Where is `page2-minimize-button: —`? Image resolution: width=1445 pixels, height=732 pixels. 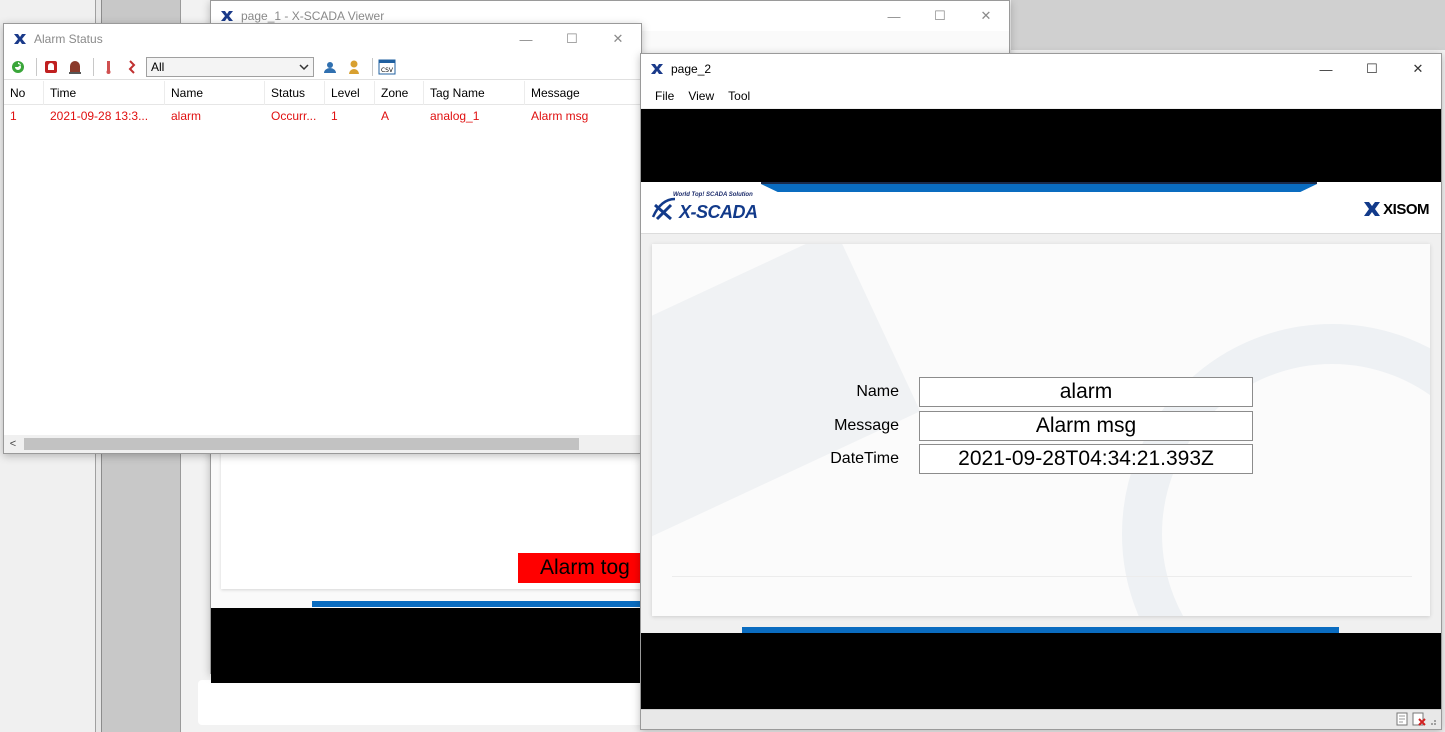
page2-minimize-button: — is located at coordinates (1326, 69).